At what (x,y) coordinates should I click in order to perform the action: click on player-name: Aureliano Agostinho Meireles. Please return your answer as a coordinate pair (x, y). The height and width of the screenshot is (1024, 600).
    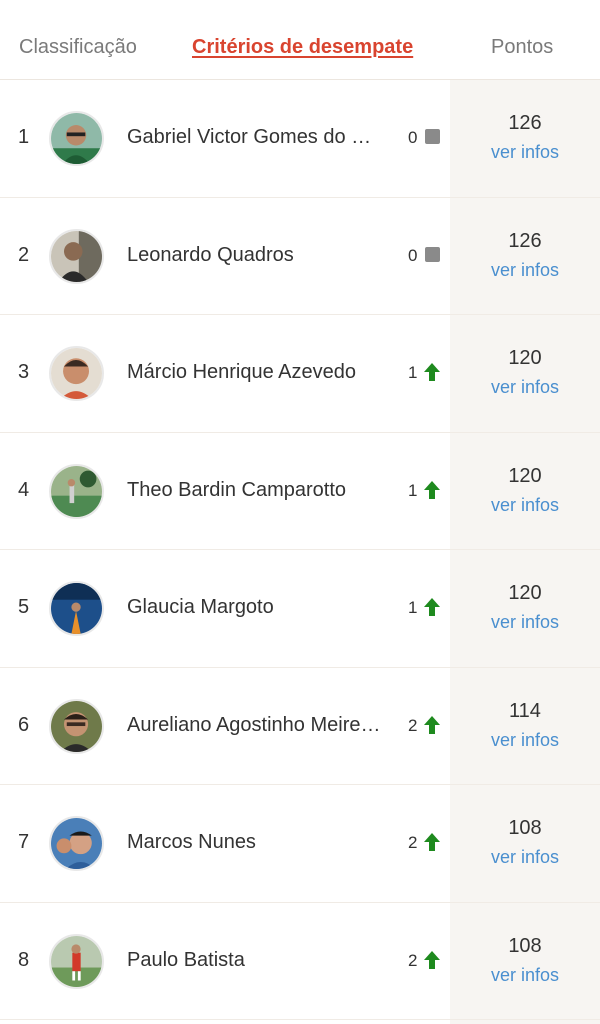
    Looking at the image, I should click on (254, 725).